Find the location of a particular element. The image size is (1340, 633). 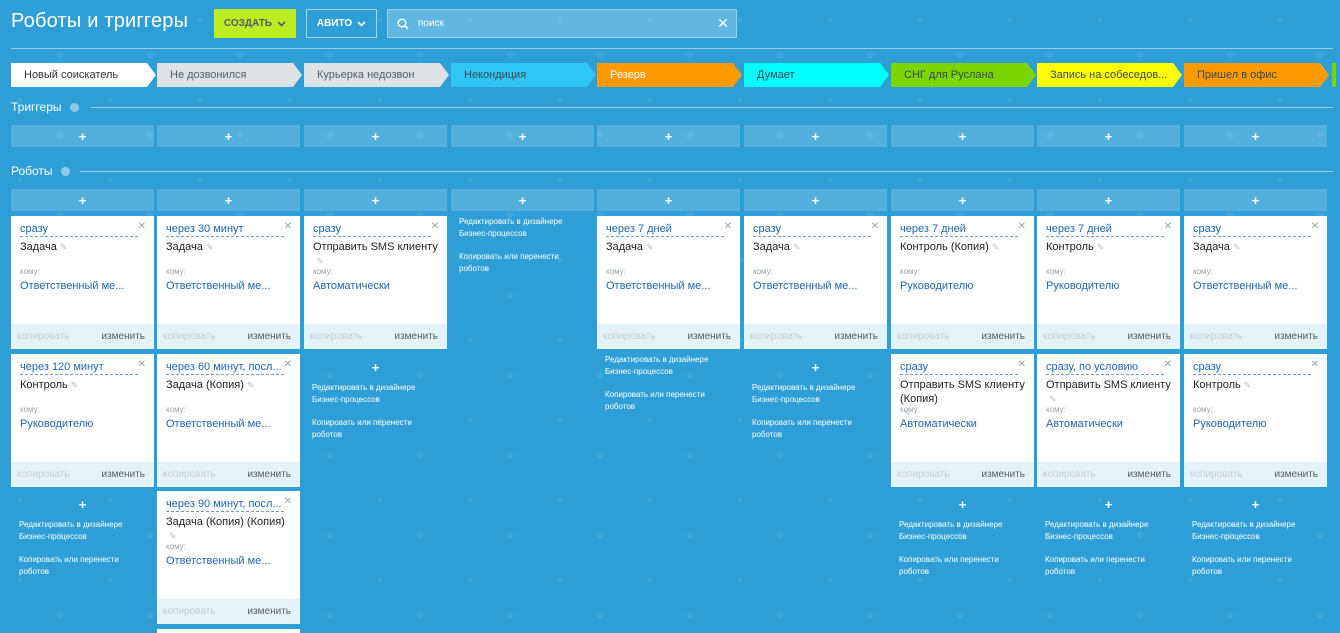

stage-column-header: Новый соискатель is located at coordinates (83, 75).